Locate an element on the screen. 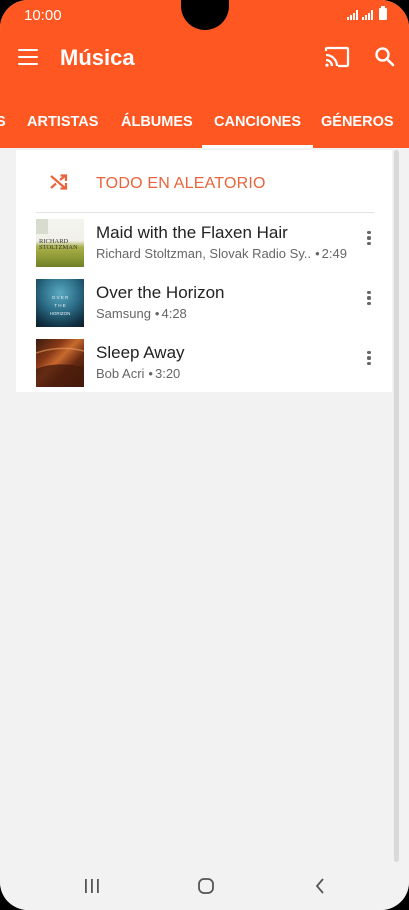 This screenshot has width=409, height=910. shuffle-all-label: TODO EN ALEATORIO is located at coordinates (181, 183).